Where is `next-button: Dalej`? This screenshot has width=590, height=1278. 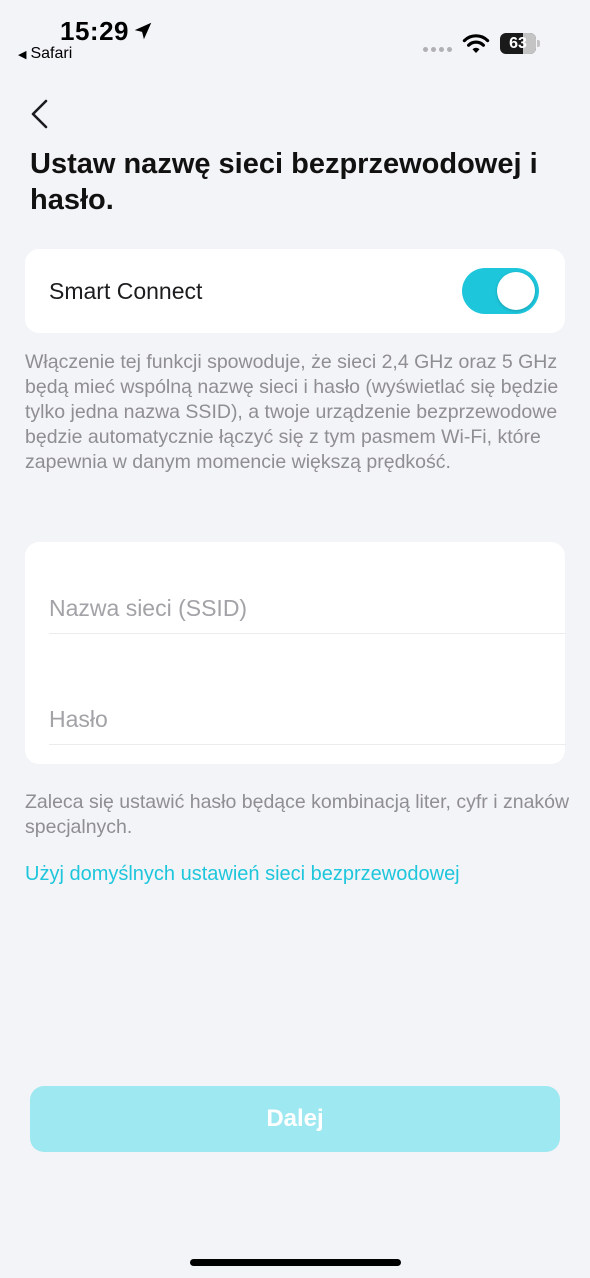 next-button: Dalej is located at coordinates (295, 1119).